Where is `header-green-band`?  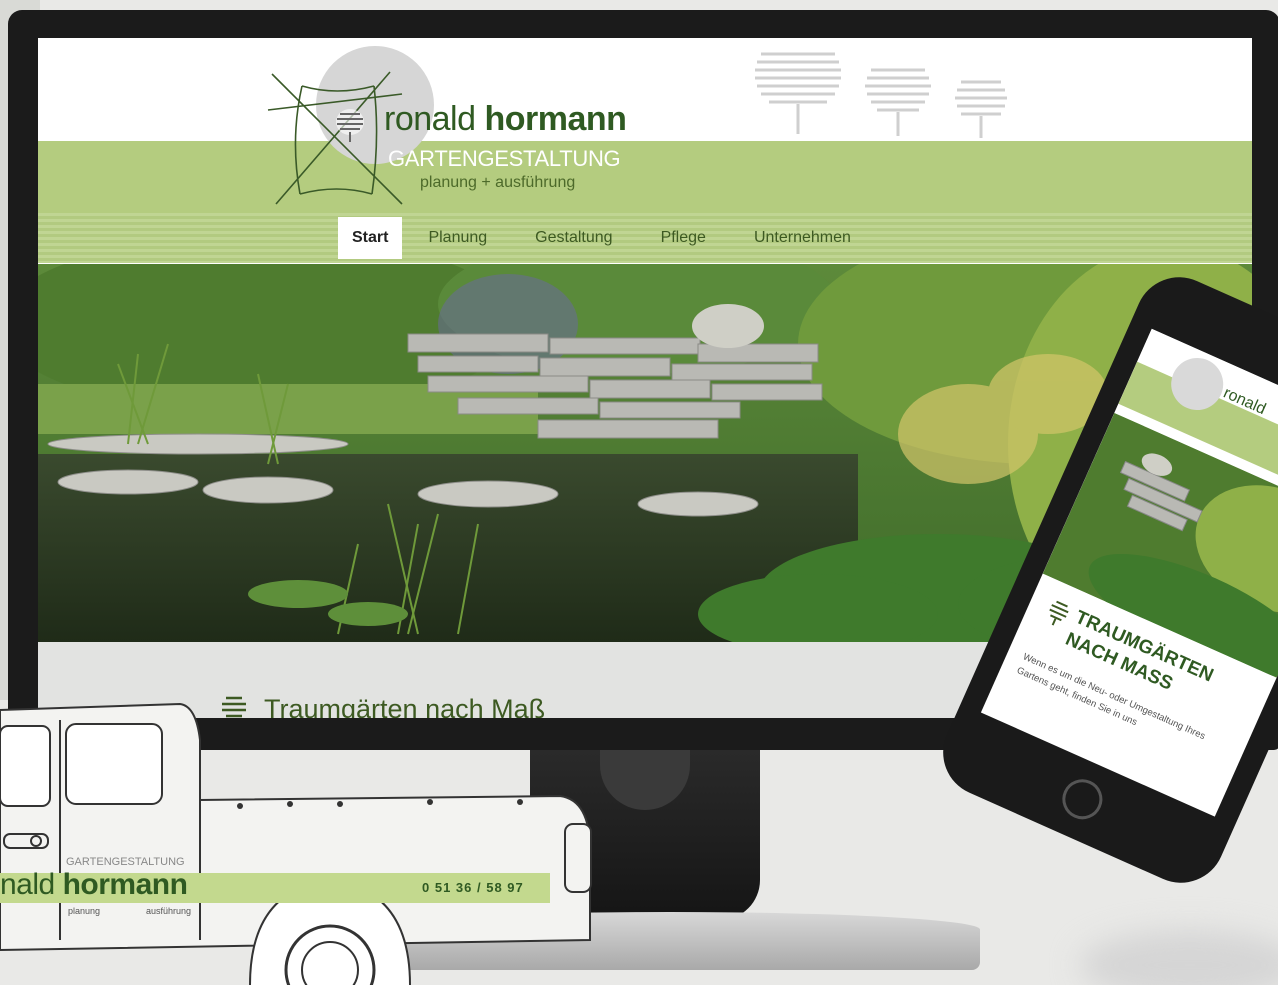
header-green-band is located at coordinates (645, 177).